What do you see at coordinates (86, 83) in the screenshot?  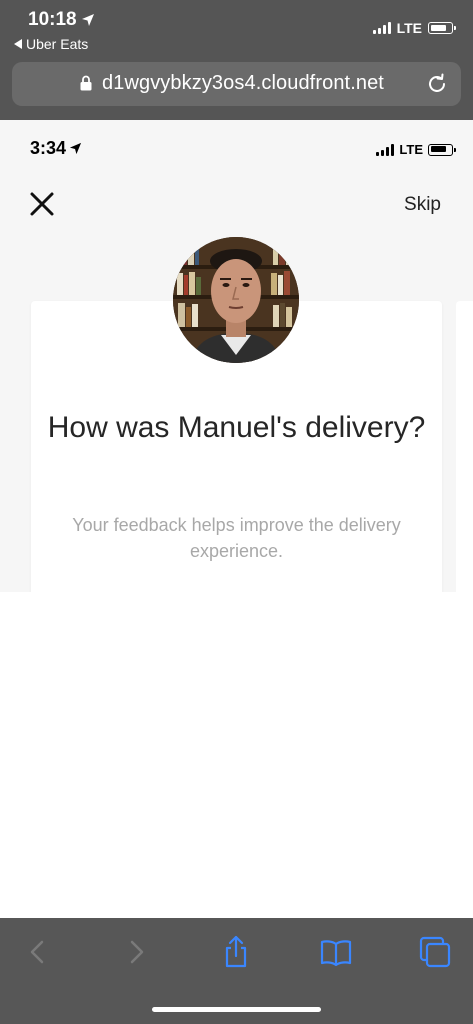 I see `lock-icon` at bounding box center [86, 83].